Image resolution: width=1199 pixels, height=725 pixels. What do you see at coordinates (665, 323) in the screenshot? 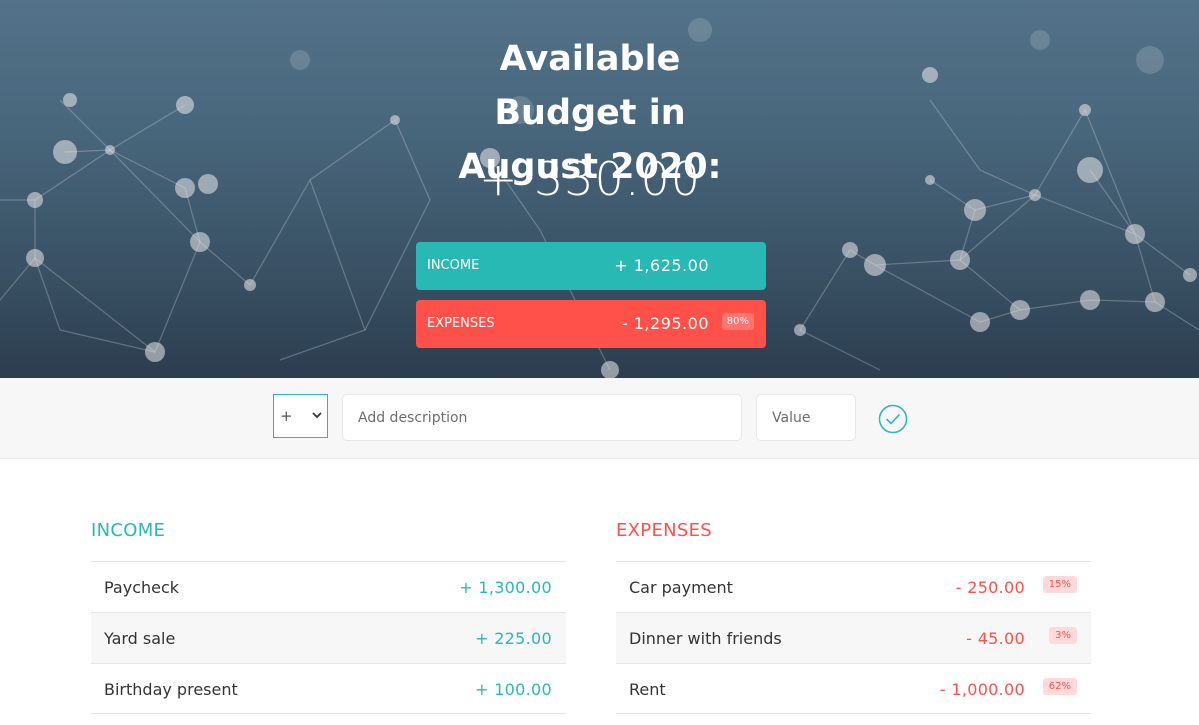
I see `expenses-summary-value: - 1,295.00` at bounding box center [665, 323].